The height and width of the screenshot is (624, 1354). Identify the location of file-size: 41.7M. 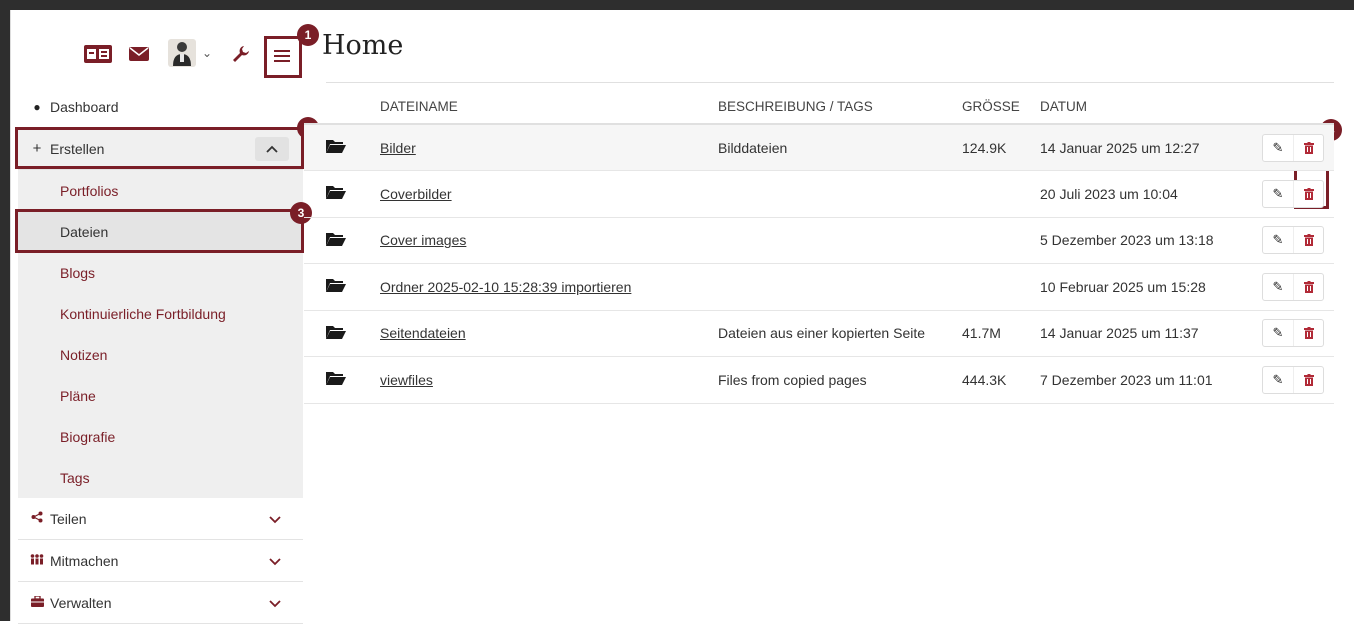
(1001, 333).